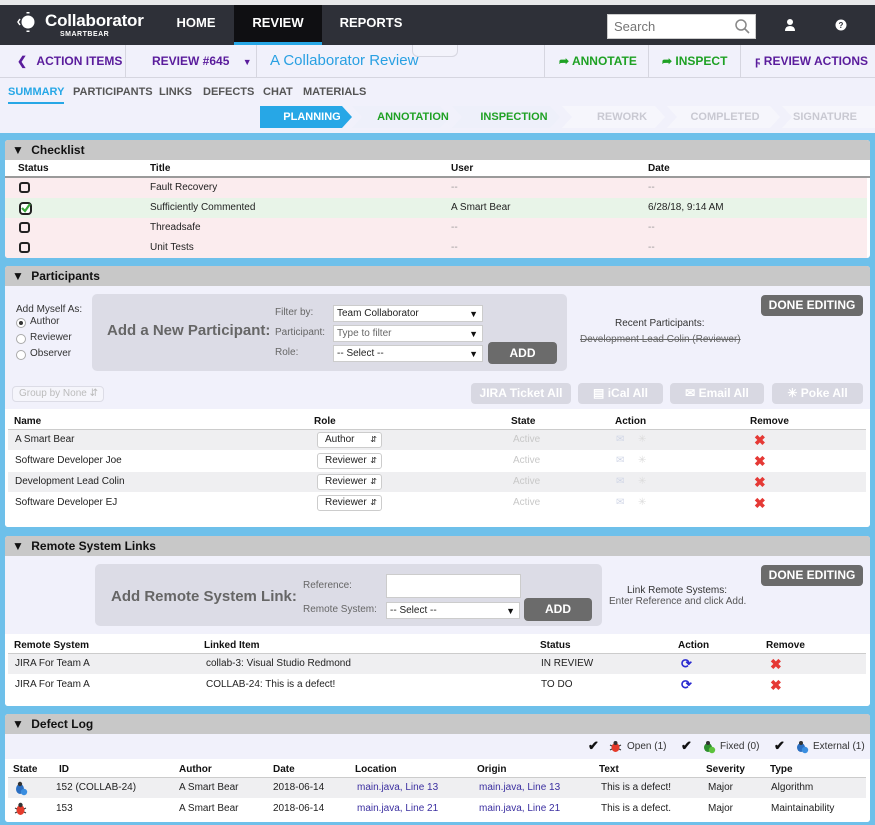  What do you see at coordinates (172, 247) in the screenshot?
I see `checklist-item-title: Unit Tests` at bounding box center [172, 247].